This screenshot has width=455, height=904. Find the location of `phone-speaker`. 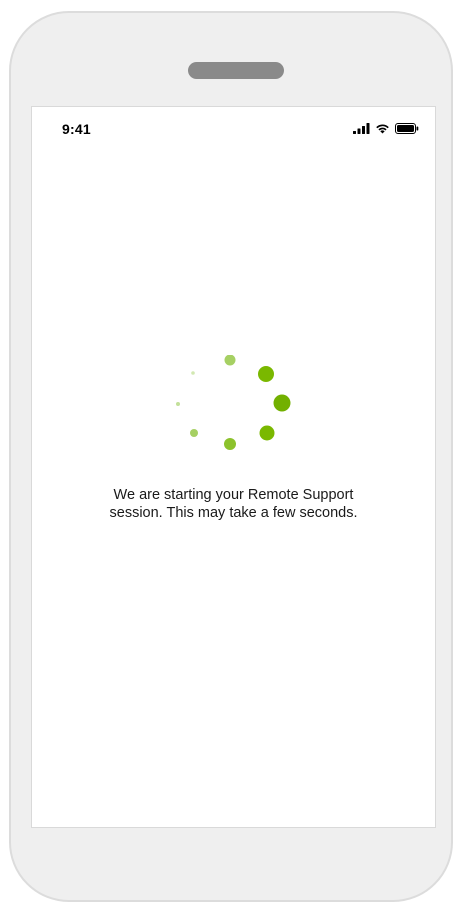

phone-speaker is located at coordinates (236, 70).